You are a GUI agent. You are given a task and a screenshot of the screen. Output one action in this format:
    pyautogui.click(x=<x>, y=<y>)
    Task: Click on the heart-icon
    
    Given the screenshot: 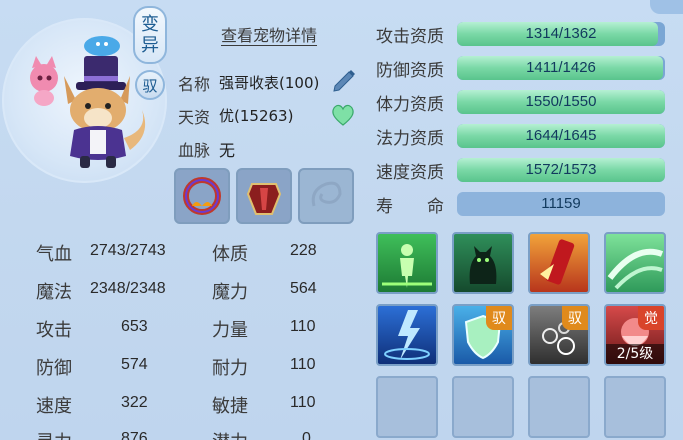 What is the action you would take?
    pyautogui.click(x=343, y=115)
    